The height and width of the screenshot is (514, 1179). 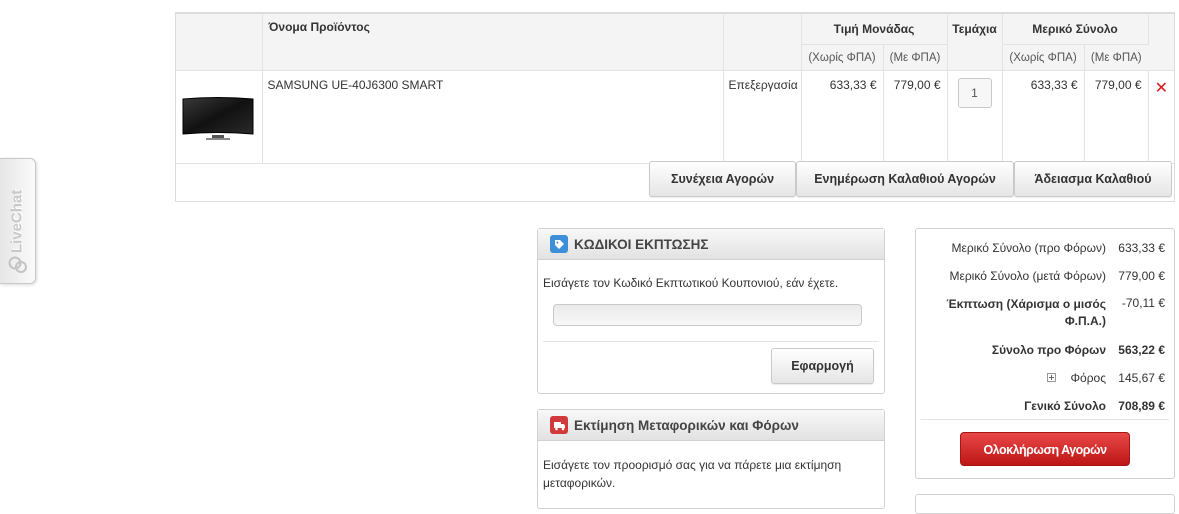 What do you see at coordinates (1141, 276) in the screenshot?
I see `totals-value: 779,00 €` at bounding box center [1141, 276].